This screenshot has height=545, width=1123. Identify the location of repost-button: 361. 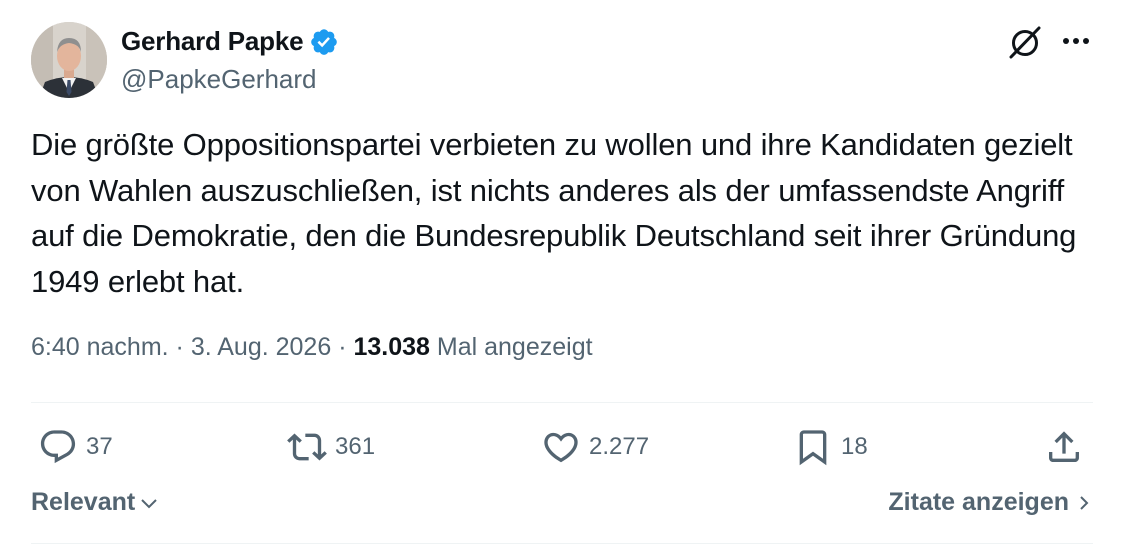
(331, 447).